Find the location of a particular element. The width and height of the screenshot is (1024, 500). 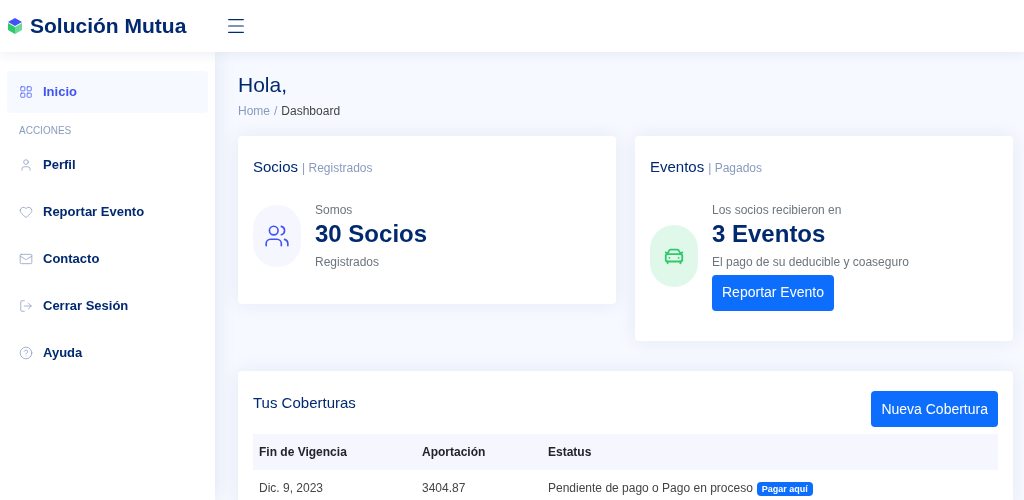

heart-icon is located at coordinates (26, 212).